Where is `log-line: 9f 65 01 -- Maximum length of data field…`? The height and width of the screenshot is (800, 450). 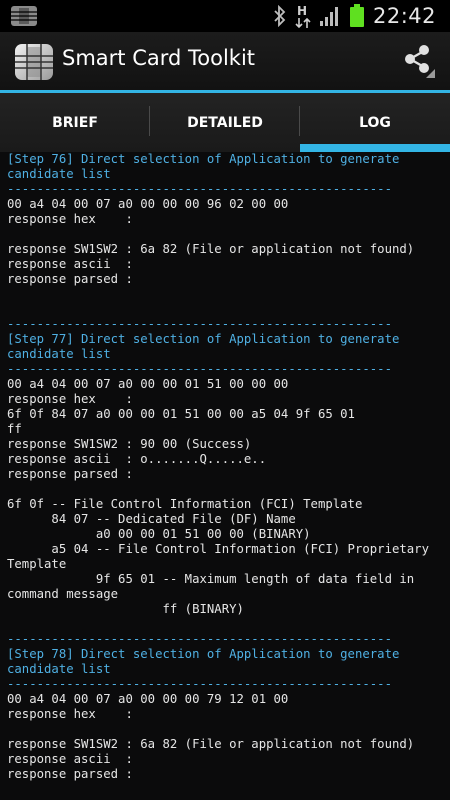 log-line: 9f 65 01 -- Maximum length of data field… is located at coordinates (211, 579).